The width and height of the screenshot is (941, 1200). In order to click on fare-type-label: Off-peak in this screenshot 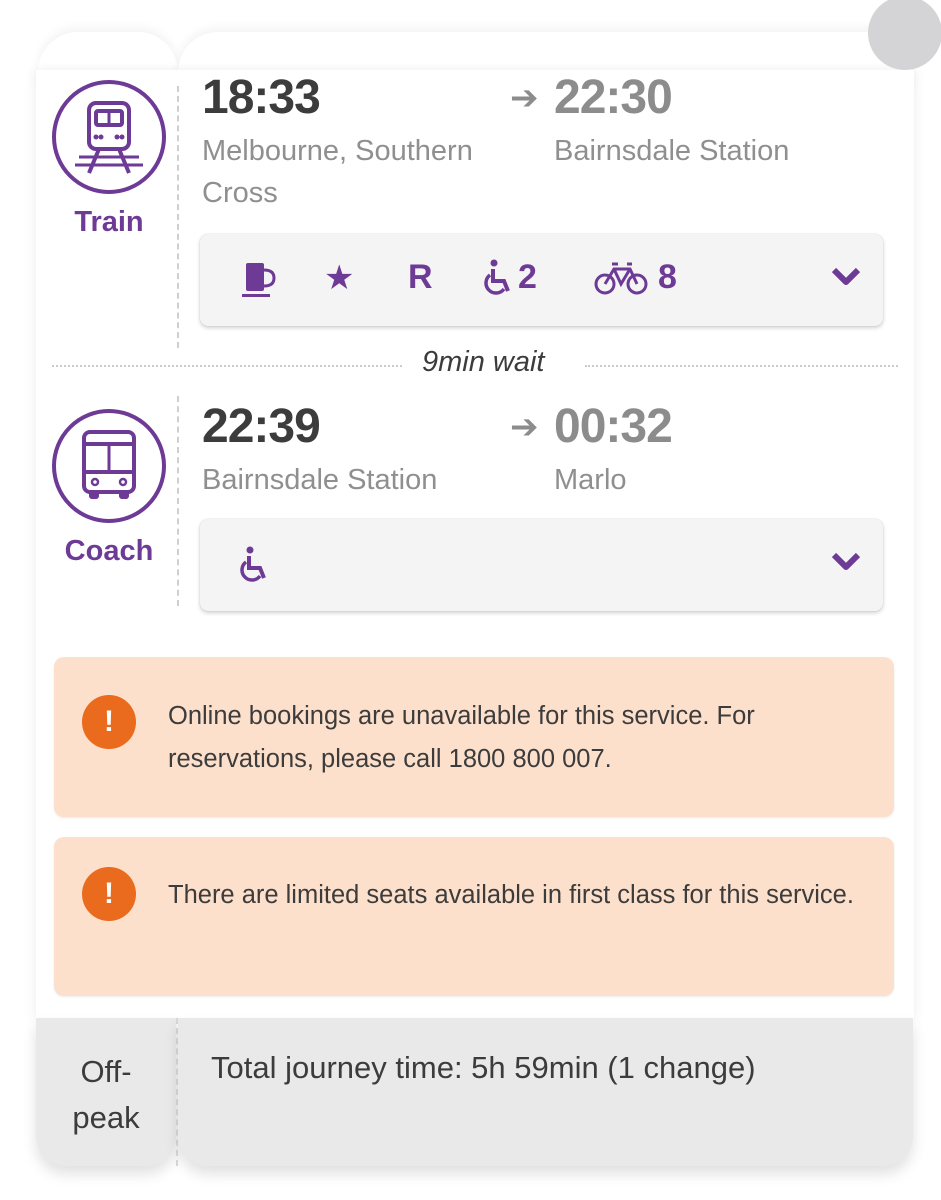, I will do `click(106, 1094)`.